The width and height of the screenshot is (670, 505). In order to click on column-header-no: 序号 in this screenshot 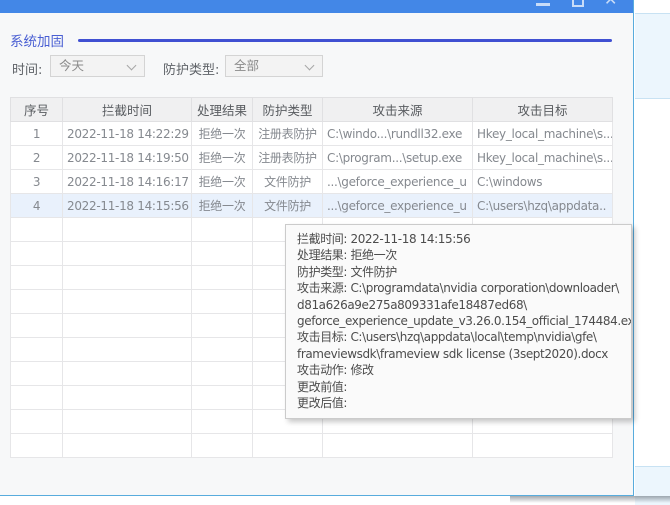, I will do `click(36, 109)`.